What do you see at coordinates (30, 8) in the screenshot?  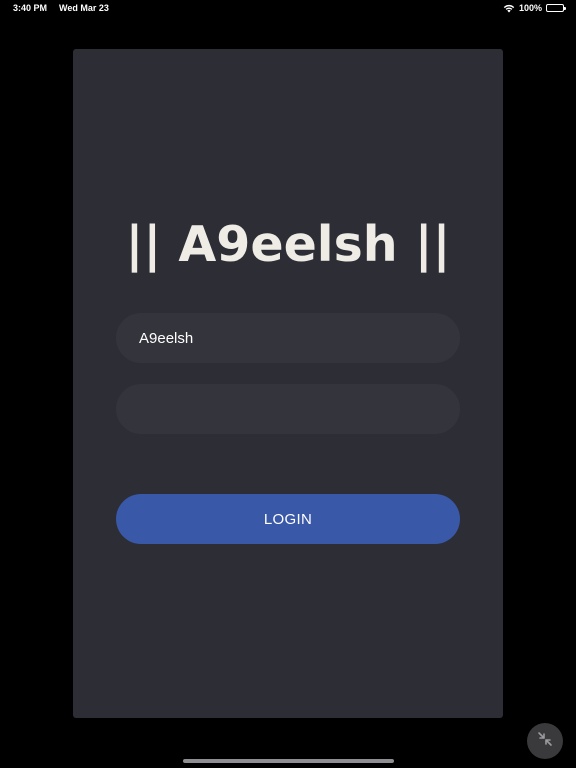 I see `status-time: 3:40 PM` at bounding box center [30, 8].